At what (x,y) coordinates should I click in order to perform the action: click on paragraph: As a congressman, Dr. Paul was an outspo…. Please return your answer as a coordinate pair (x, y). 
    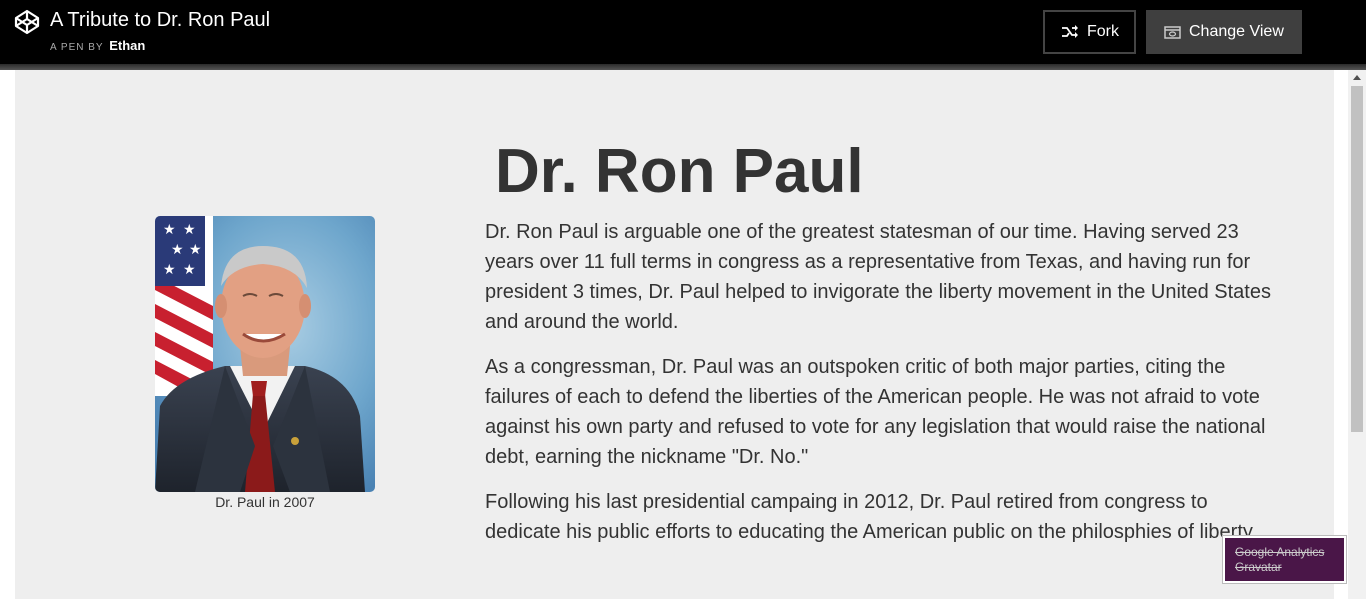
    Looking at the image, I should click on (875, 412).